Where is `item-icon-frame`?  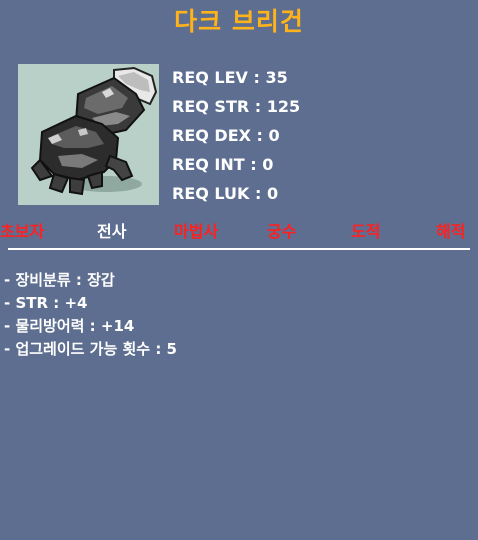 item-icon-frame is located at coordinates (88, 134).